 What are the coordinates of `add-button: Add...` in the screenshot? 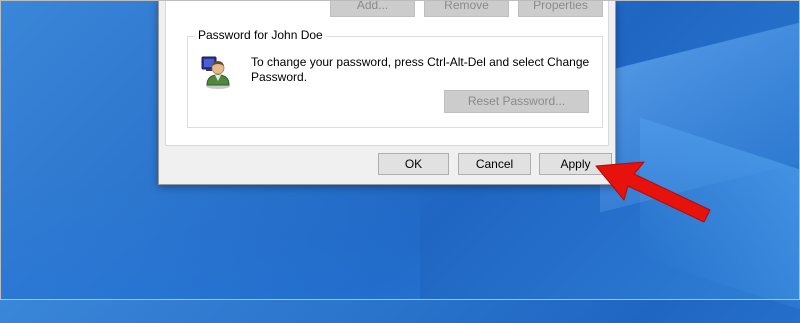 It's located at (372, 8).